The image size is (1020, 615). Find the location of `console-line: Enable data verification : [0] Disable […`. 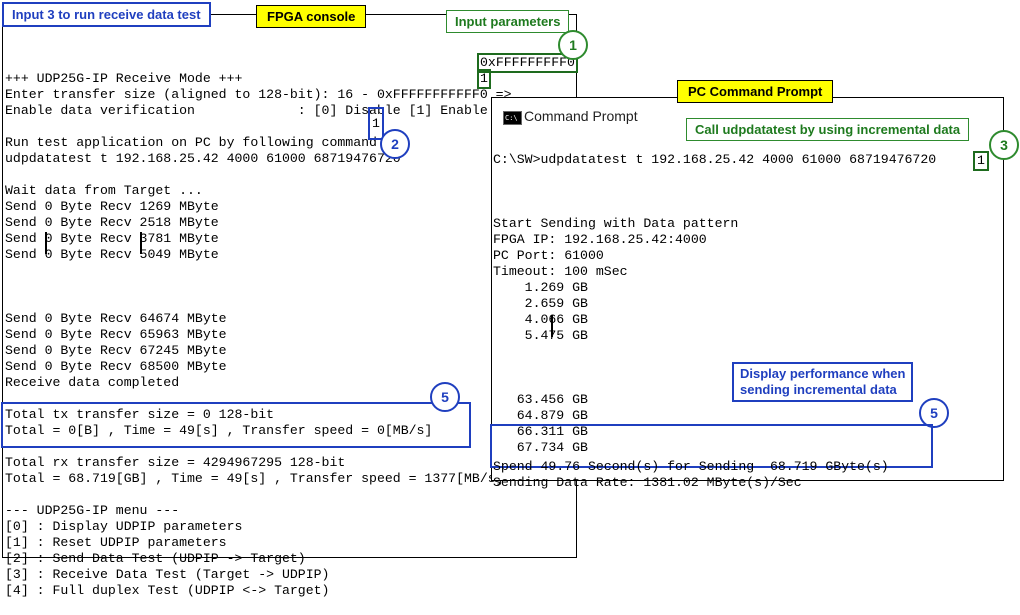

console-line: Enable data verification : [0] Disable [… is located at coordinates (258, 110).